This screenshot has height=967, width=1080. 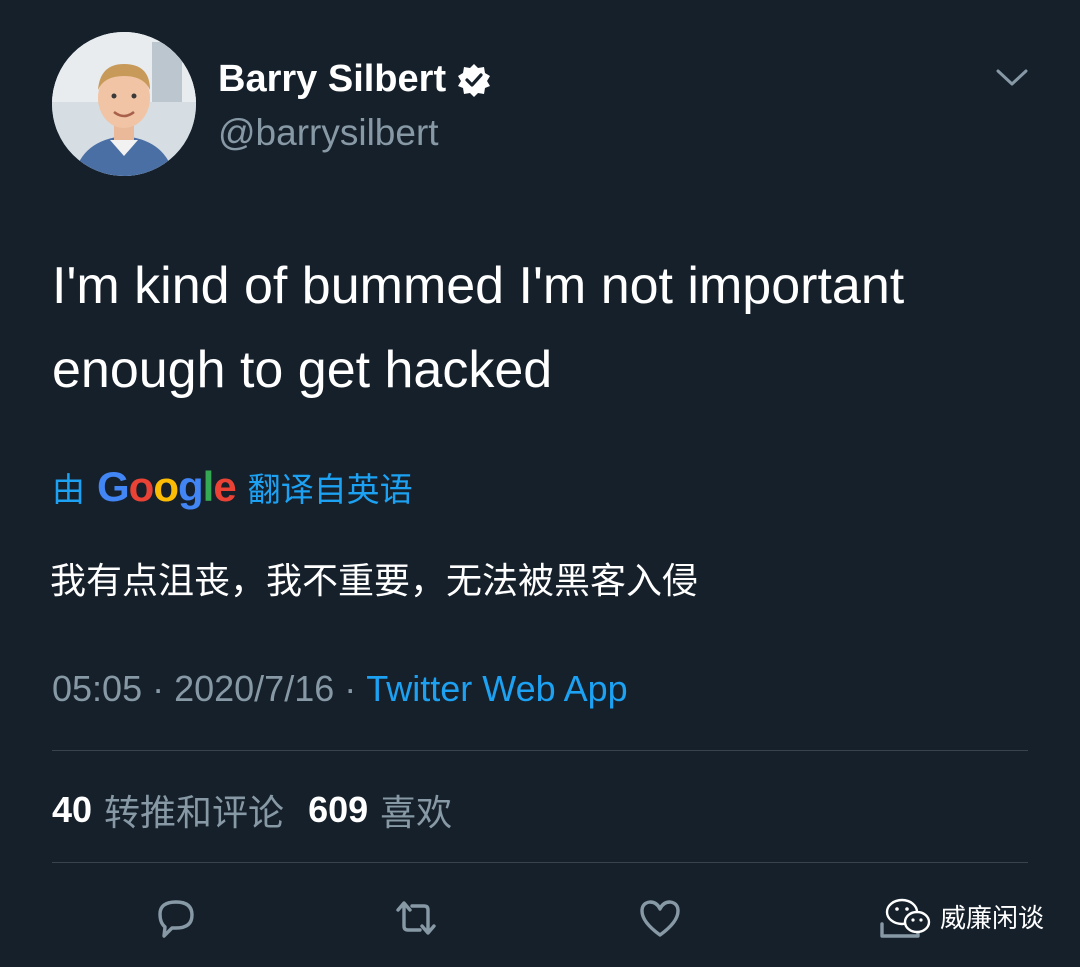 What do you see at coordinates (991, 918) in the screenshot?
I see `watermark-text: 威廉闲谈` at bounding box center [991, 918].